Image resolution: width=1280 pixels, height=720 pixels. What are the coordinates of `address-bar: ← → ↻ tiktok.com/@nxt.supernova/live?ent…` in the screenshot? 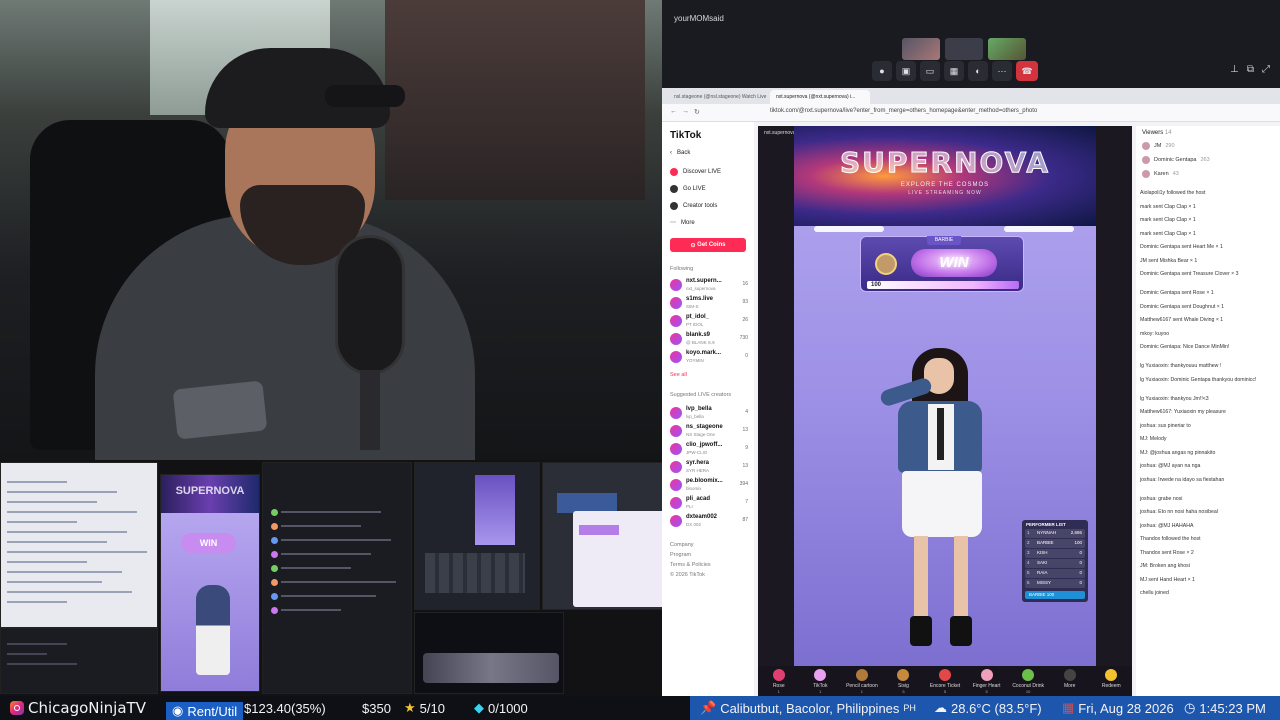 It's located at (971, 113).